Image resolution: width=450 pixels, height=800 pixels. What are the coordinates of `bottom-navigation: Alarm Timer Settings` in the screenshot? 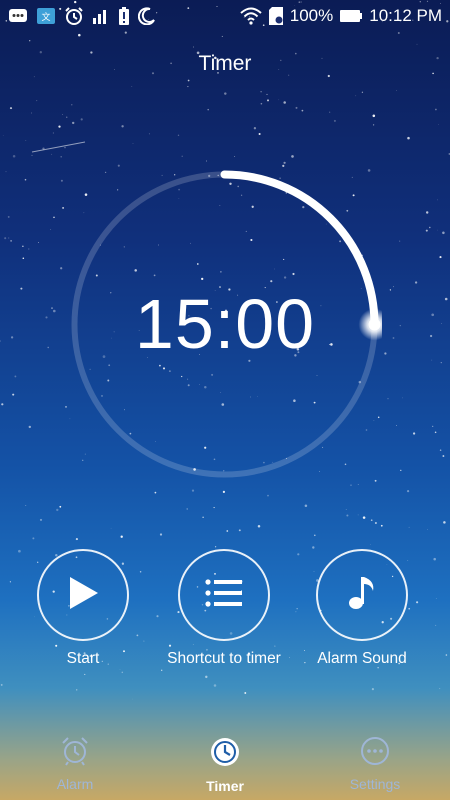 It's located at (225, 765).